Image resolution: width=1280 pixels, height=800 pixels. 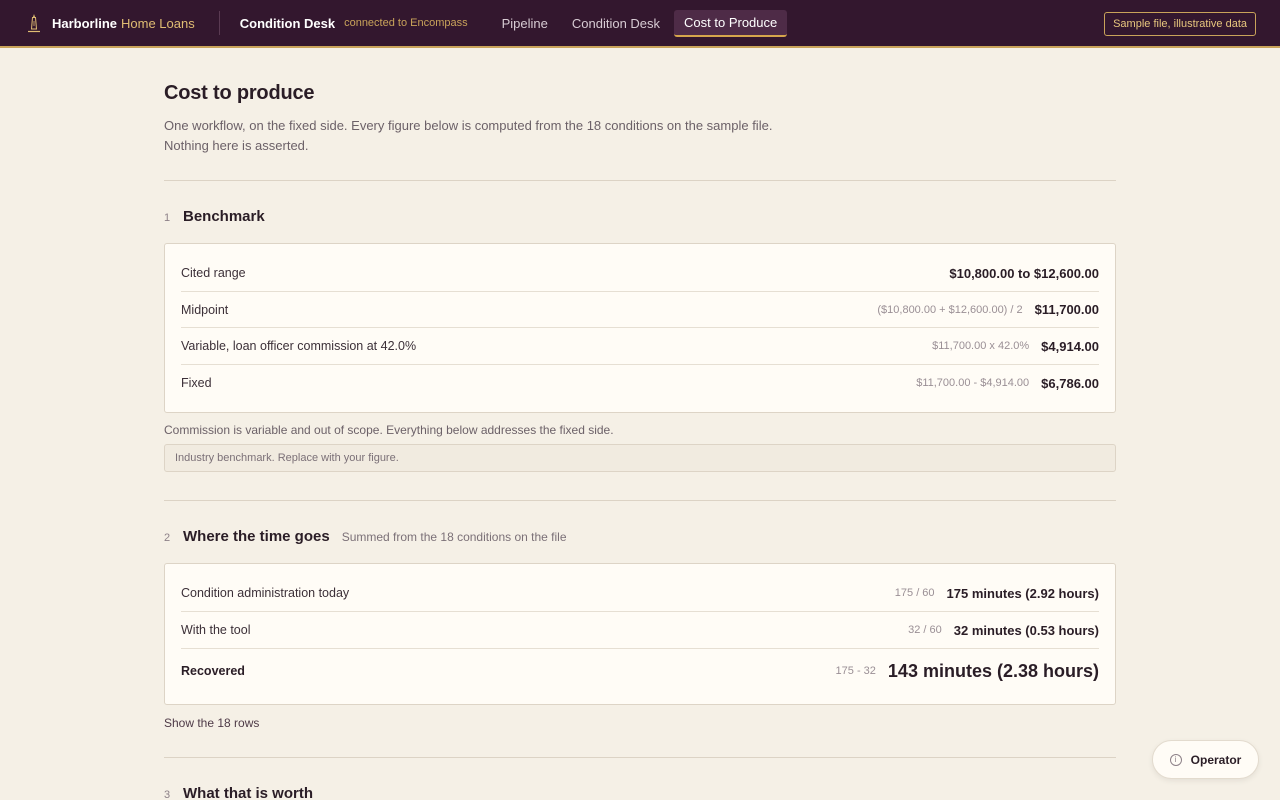 I want to click on brand: Harborline Home Loans, so click(x=97, y=23).